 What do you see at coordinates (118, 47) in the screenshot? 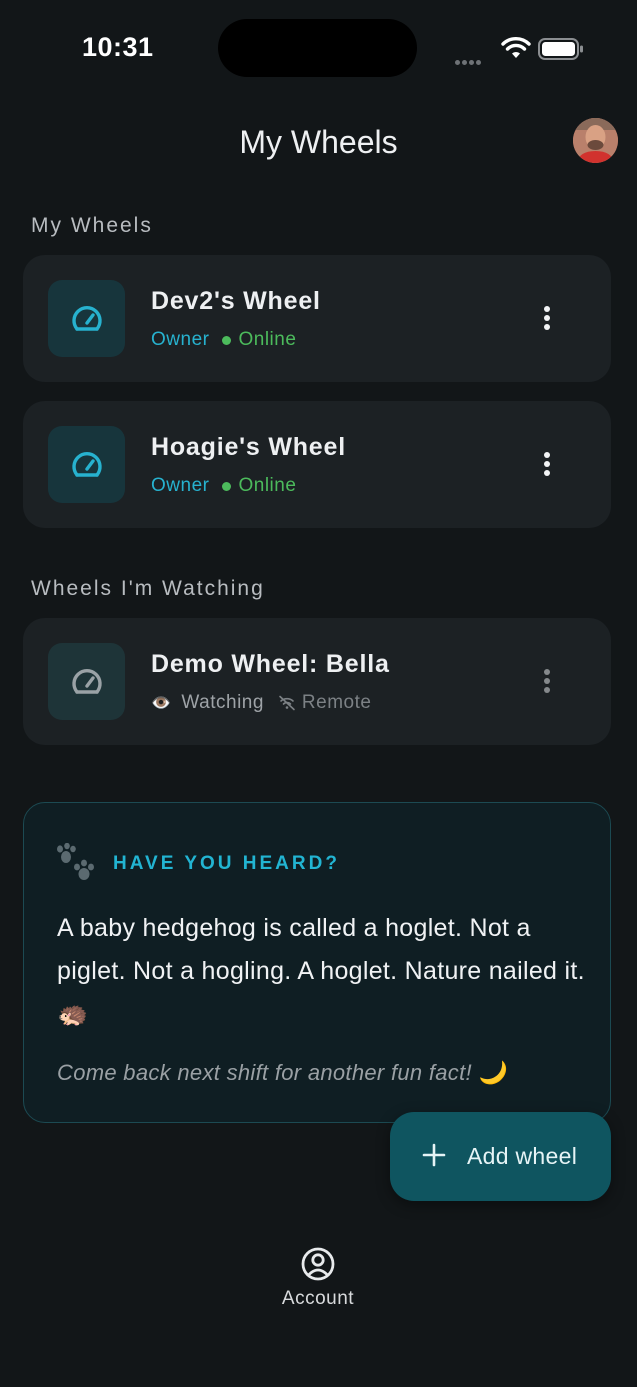
I see `status-time: 10:31` at bounding box center [118, 47].